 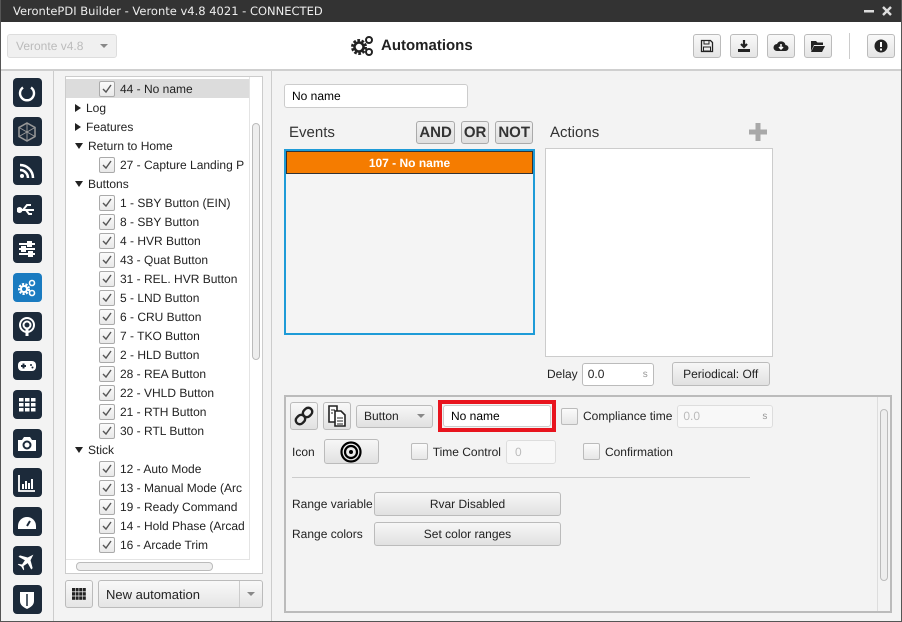 I want to click on tree-item: 30 - RTL Button, so click(x=157, y=430).